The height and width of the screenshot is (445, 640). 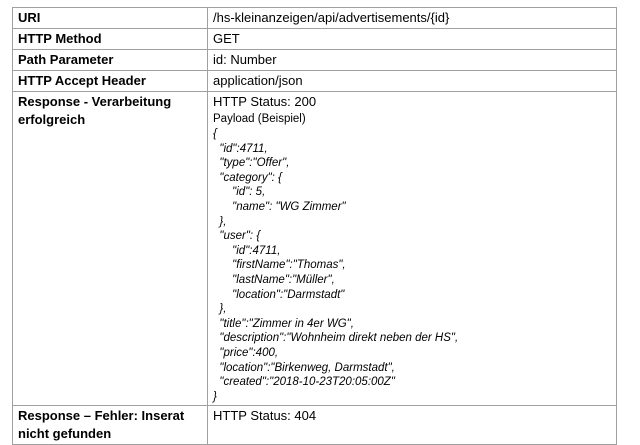 I want to click on code-line: "category": {, so click(x=247, y=177).